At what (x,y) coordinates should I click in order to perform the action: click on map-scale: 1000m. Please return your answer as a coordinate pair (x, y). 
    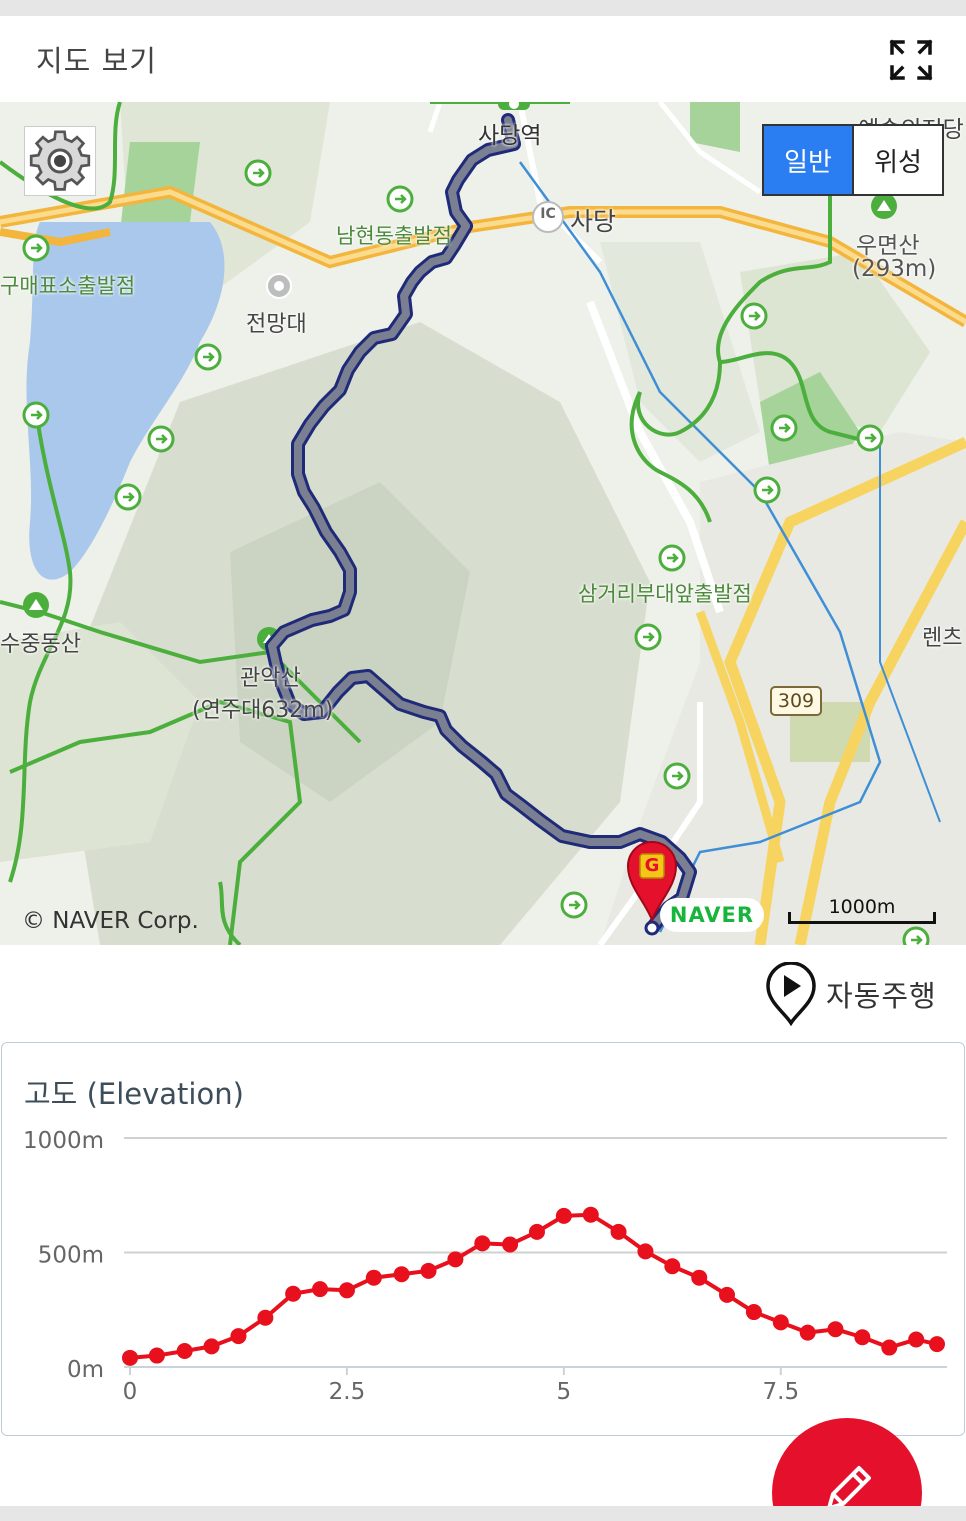
    Looking at the image, I should click on (862, 912).